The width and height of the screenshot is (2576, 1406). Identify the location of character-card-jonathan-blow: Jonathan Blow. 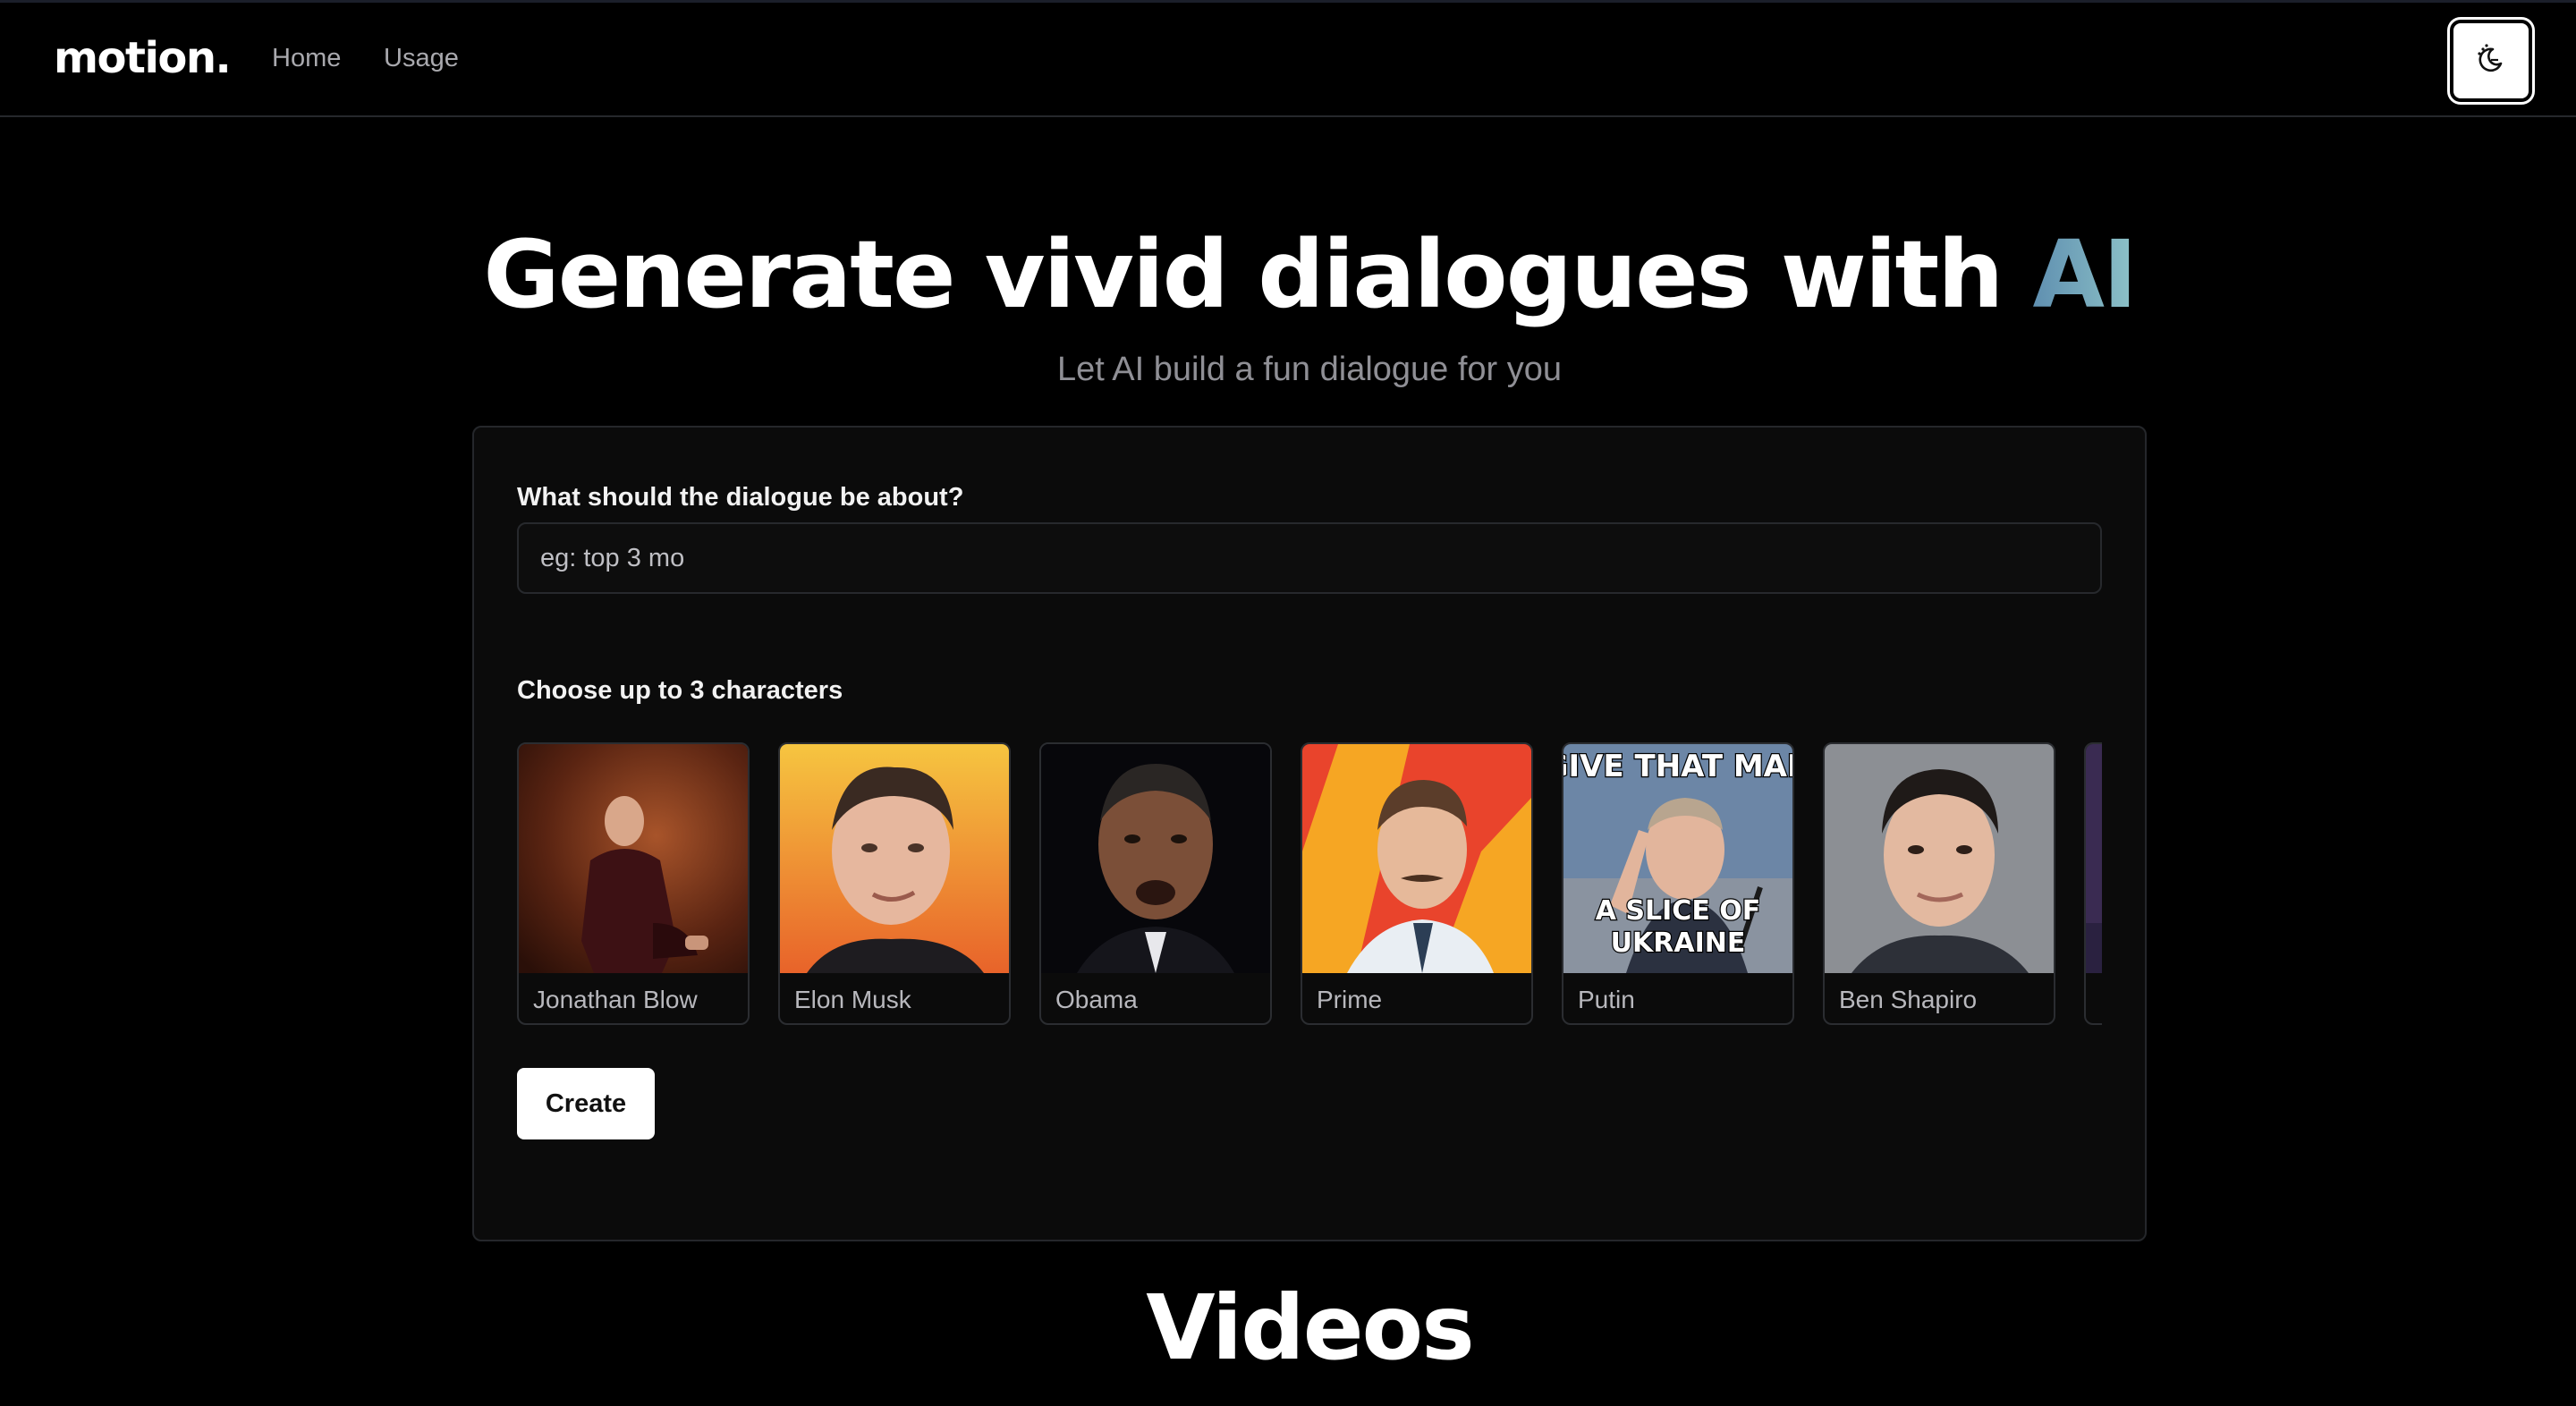
(633, 884).